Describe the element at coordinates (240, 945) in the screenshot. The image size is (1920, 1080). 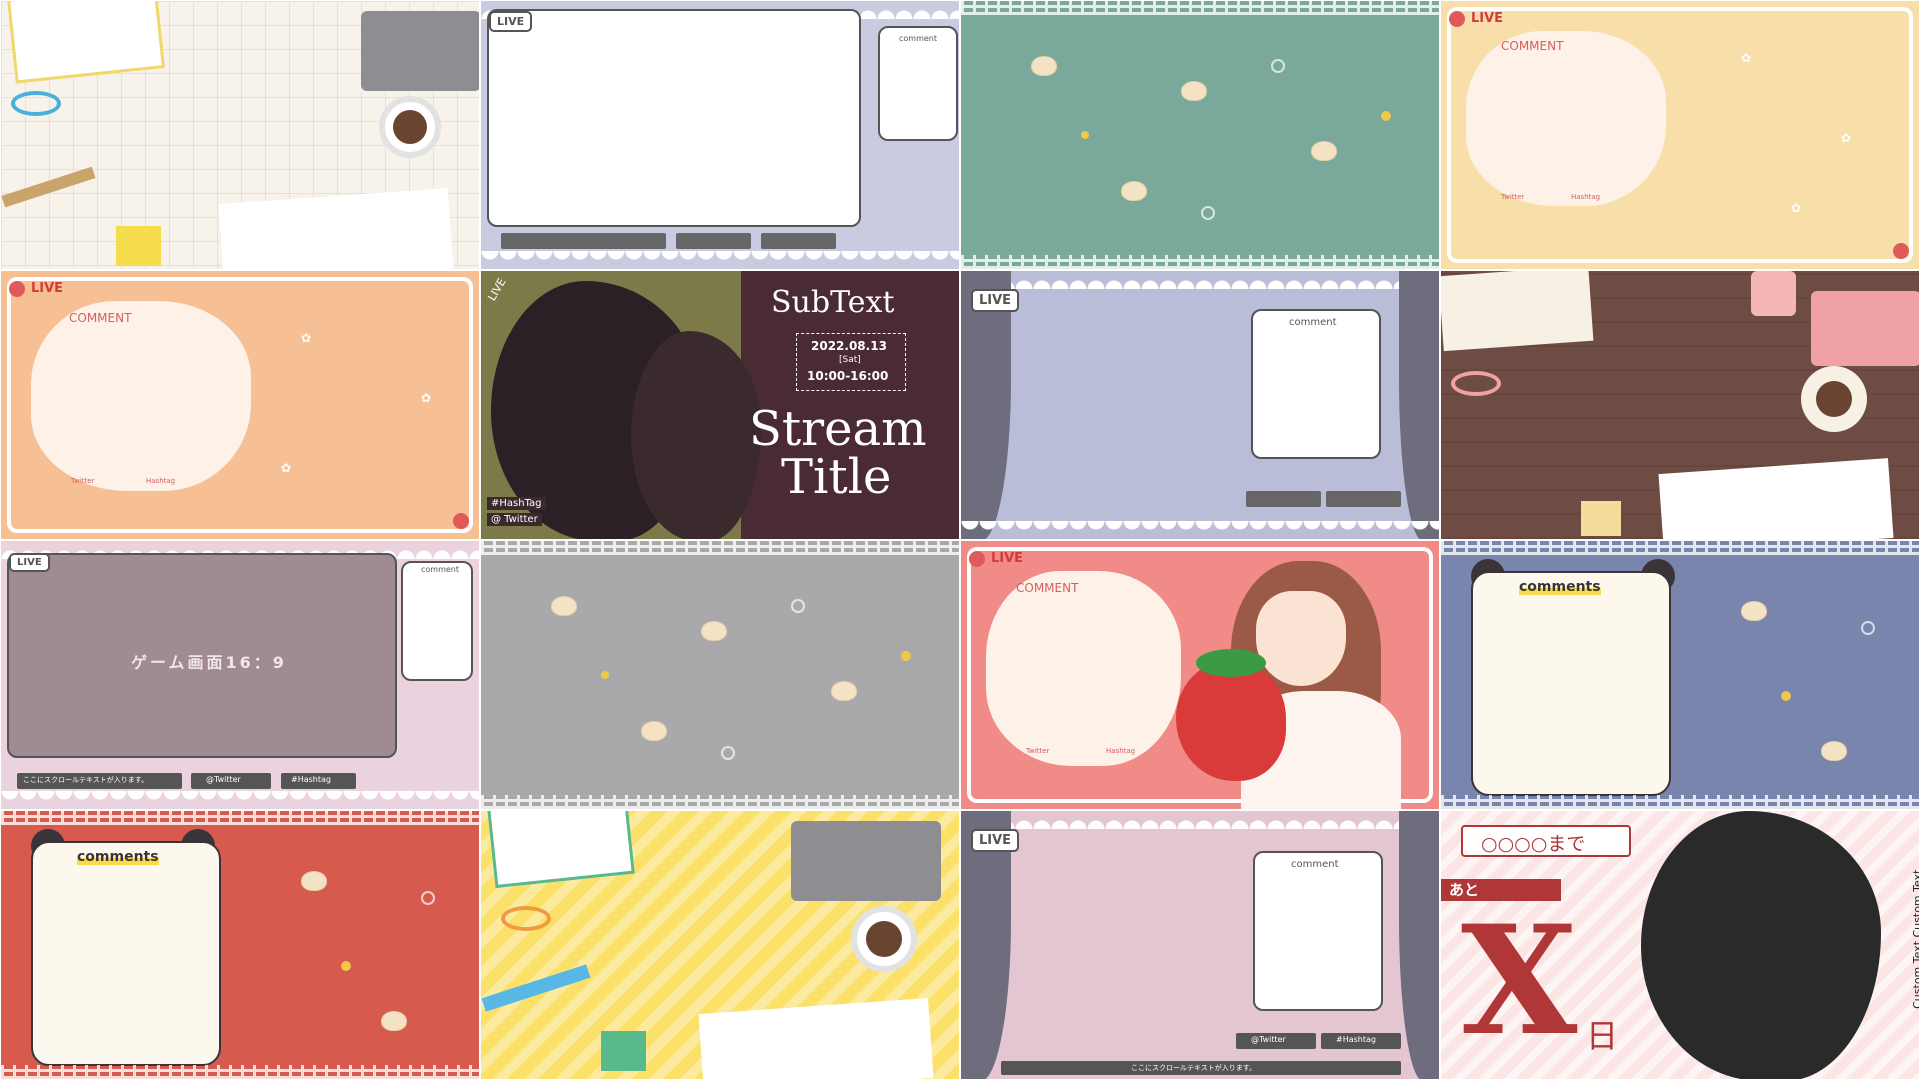
I see `tile-comments-red: comments` at that location.